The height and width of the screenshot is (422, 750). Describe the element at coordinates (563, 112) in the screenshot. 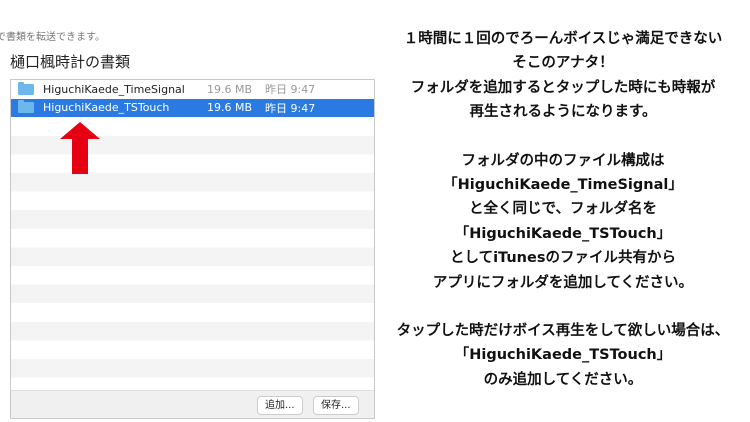

I see `explanation-line: 再生されるようになります。` at that location.